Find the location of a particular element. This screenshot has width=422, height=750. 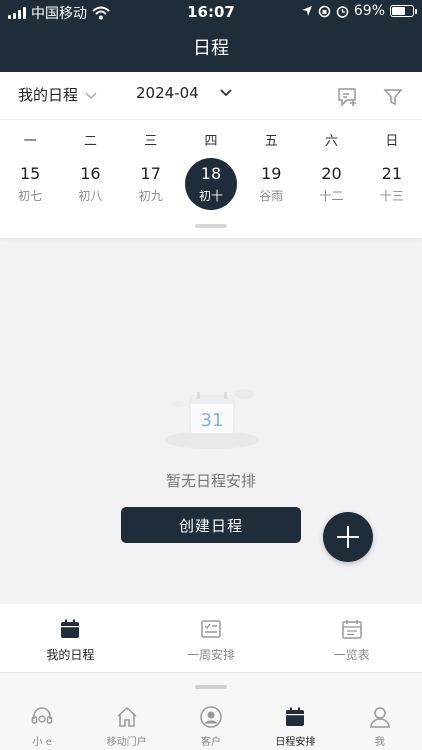

day-cell: 15 初七 is located at coordinates (30, 184).